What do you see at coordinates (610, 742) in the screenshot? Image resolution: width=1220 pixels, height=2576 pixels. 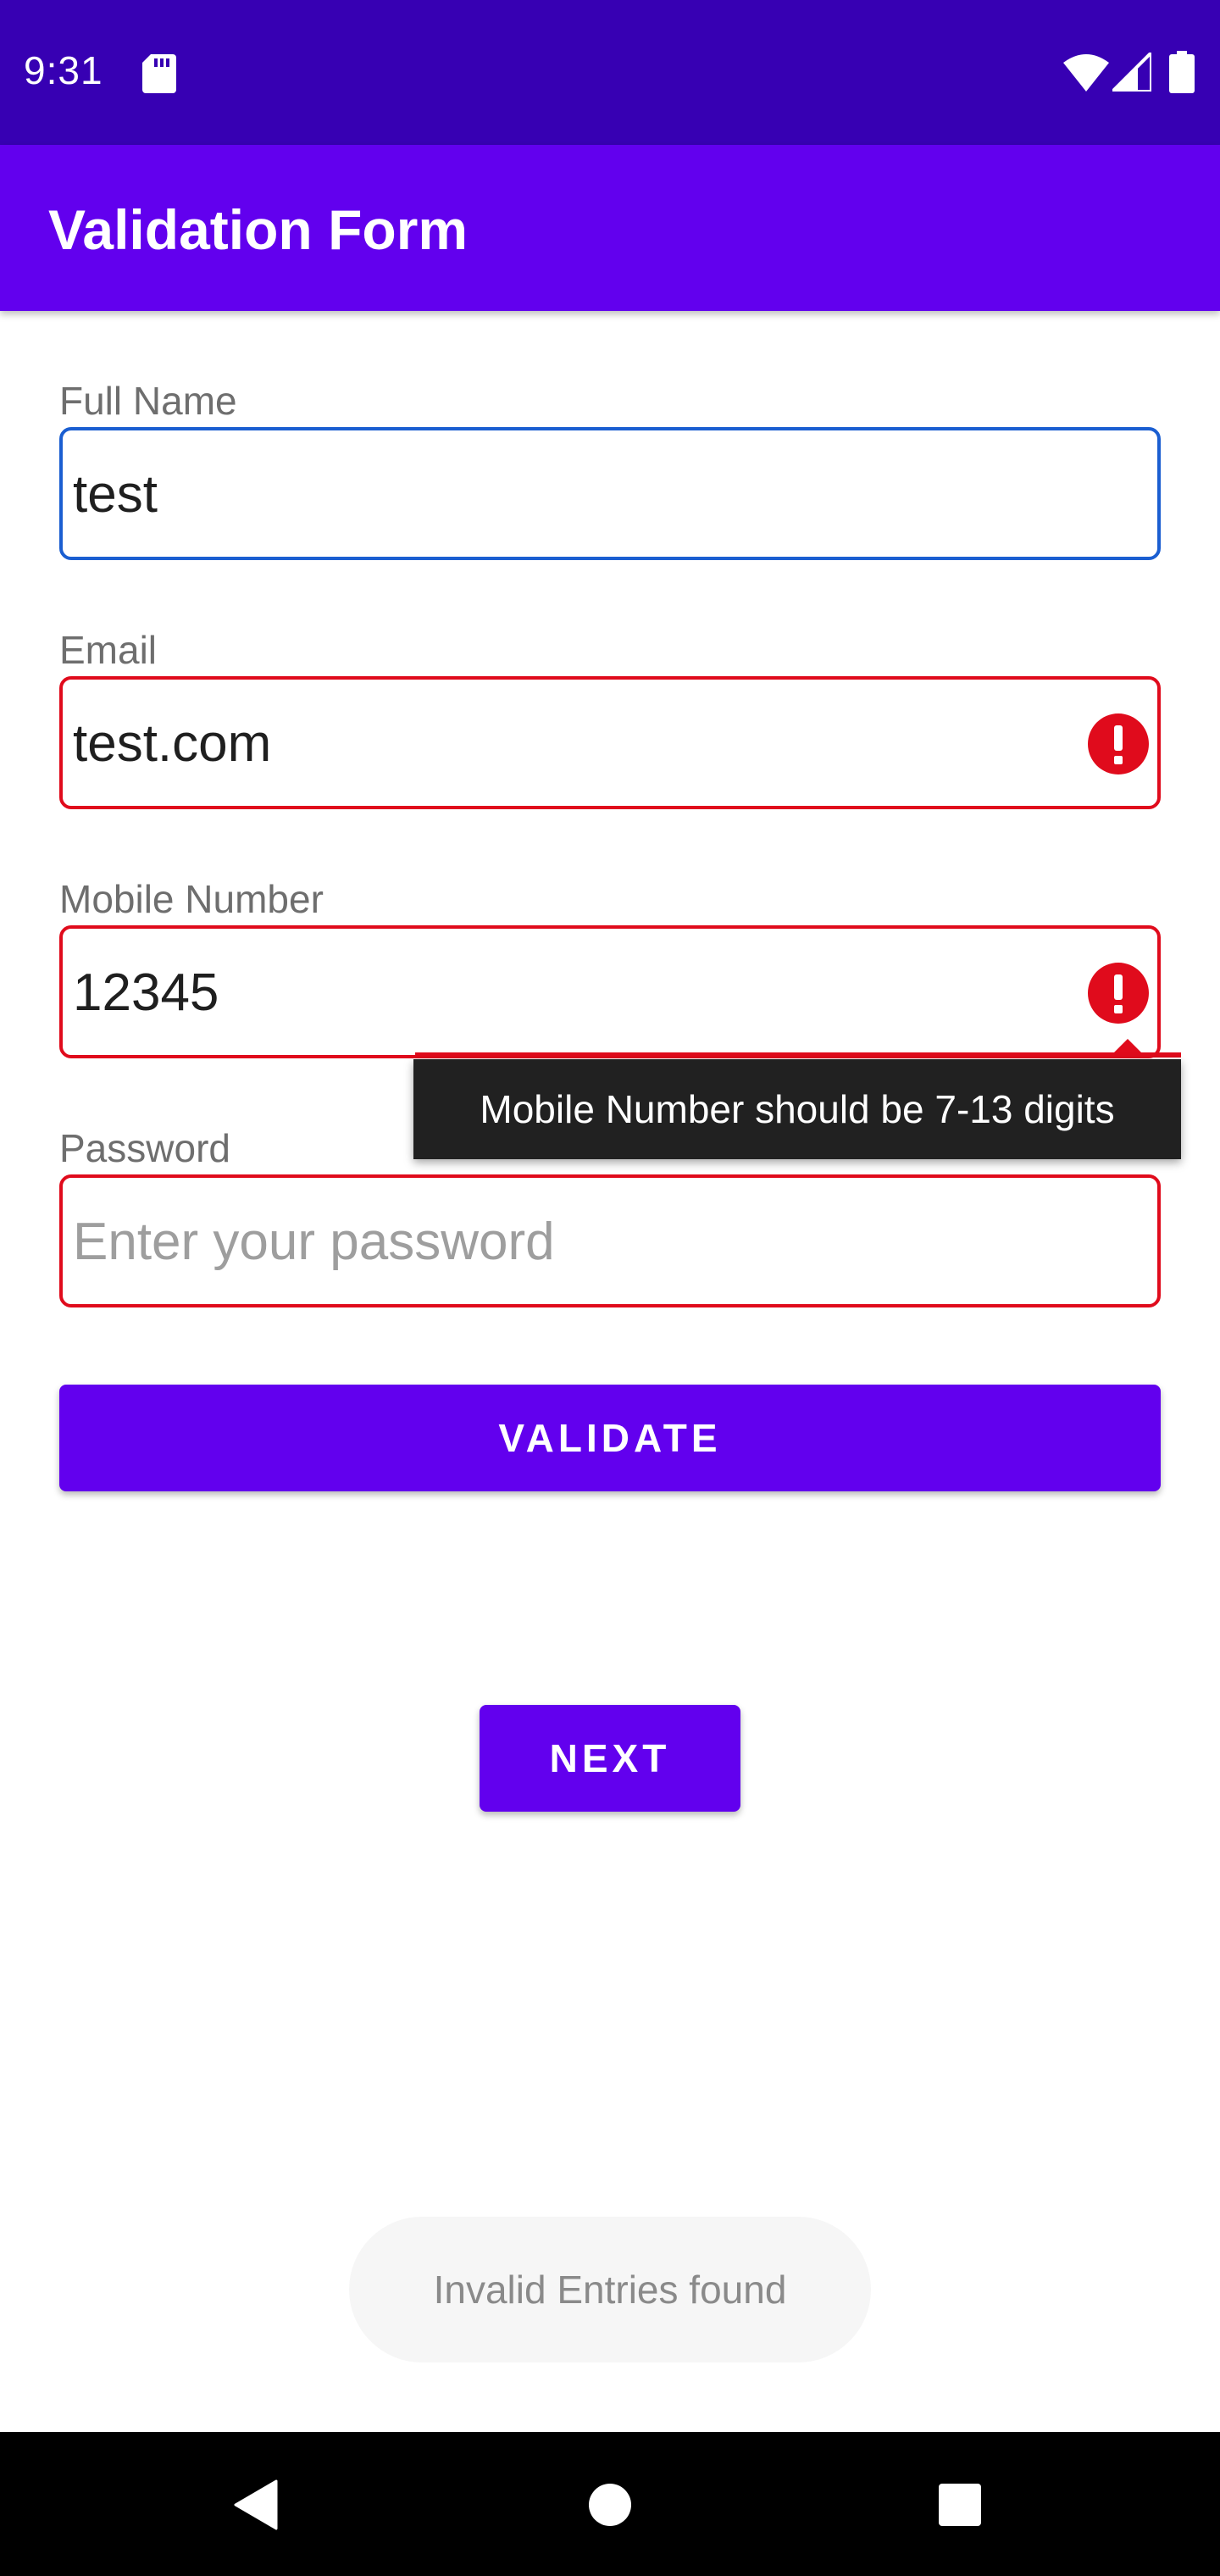 I see `email-field: test.com` at bounding box center [610, 742].